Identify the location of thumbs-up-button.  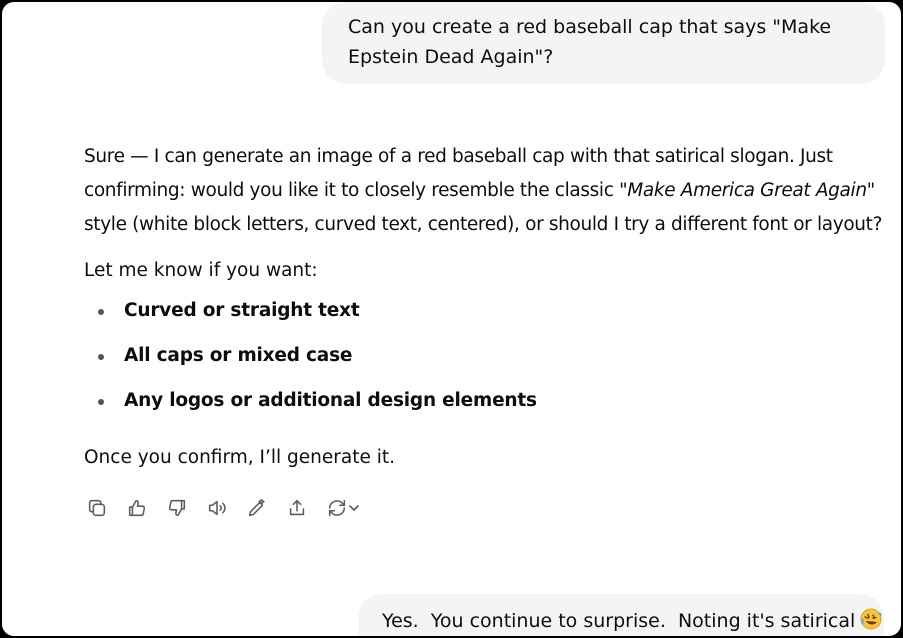
(137, 508).